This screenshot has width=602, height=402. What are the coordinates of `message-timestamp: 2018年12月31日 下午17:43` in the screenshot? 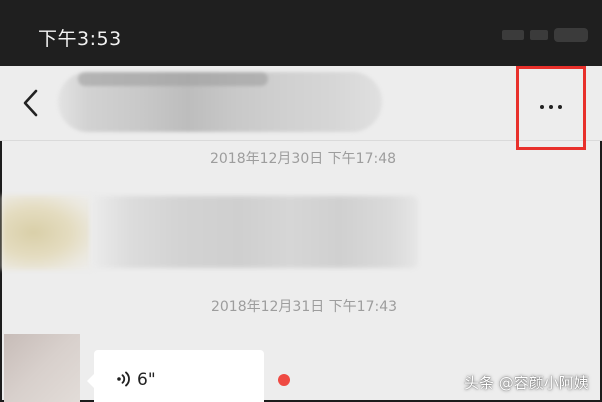 It's located at (304, 307).